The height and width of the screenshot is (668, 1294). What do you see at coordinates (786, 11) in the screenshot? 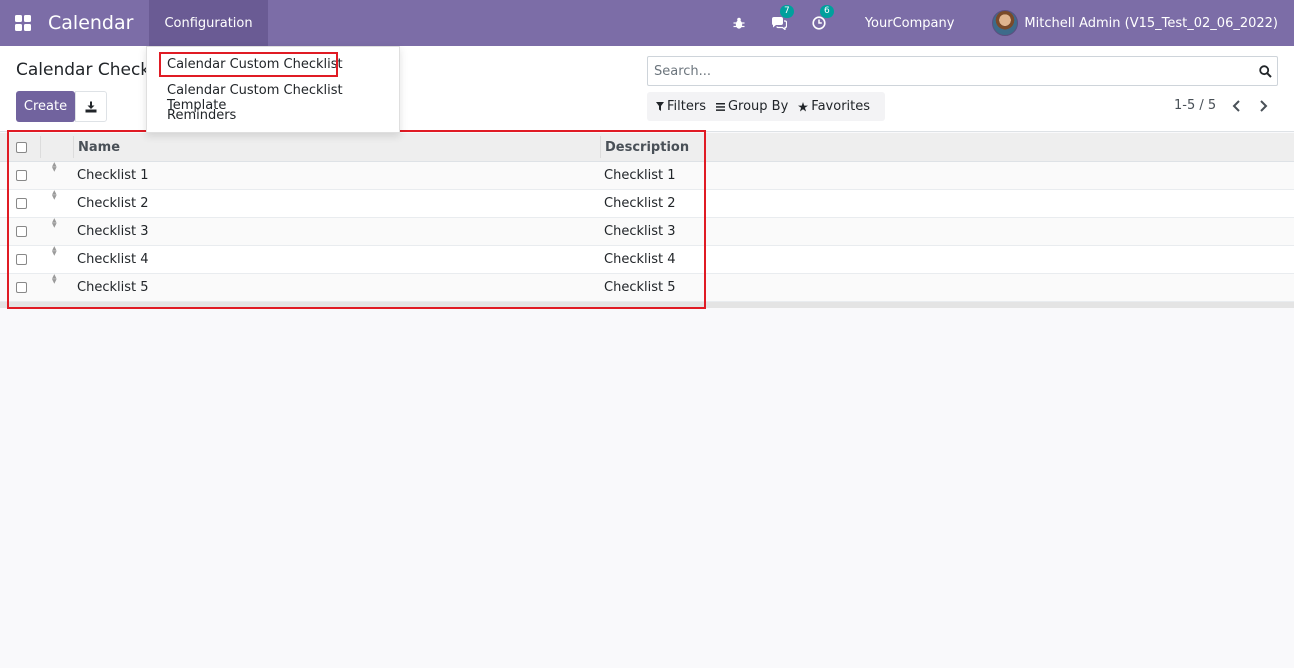
I see `messages-badge: 7` at bounding box center [786, 11].